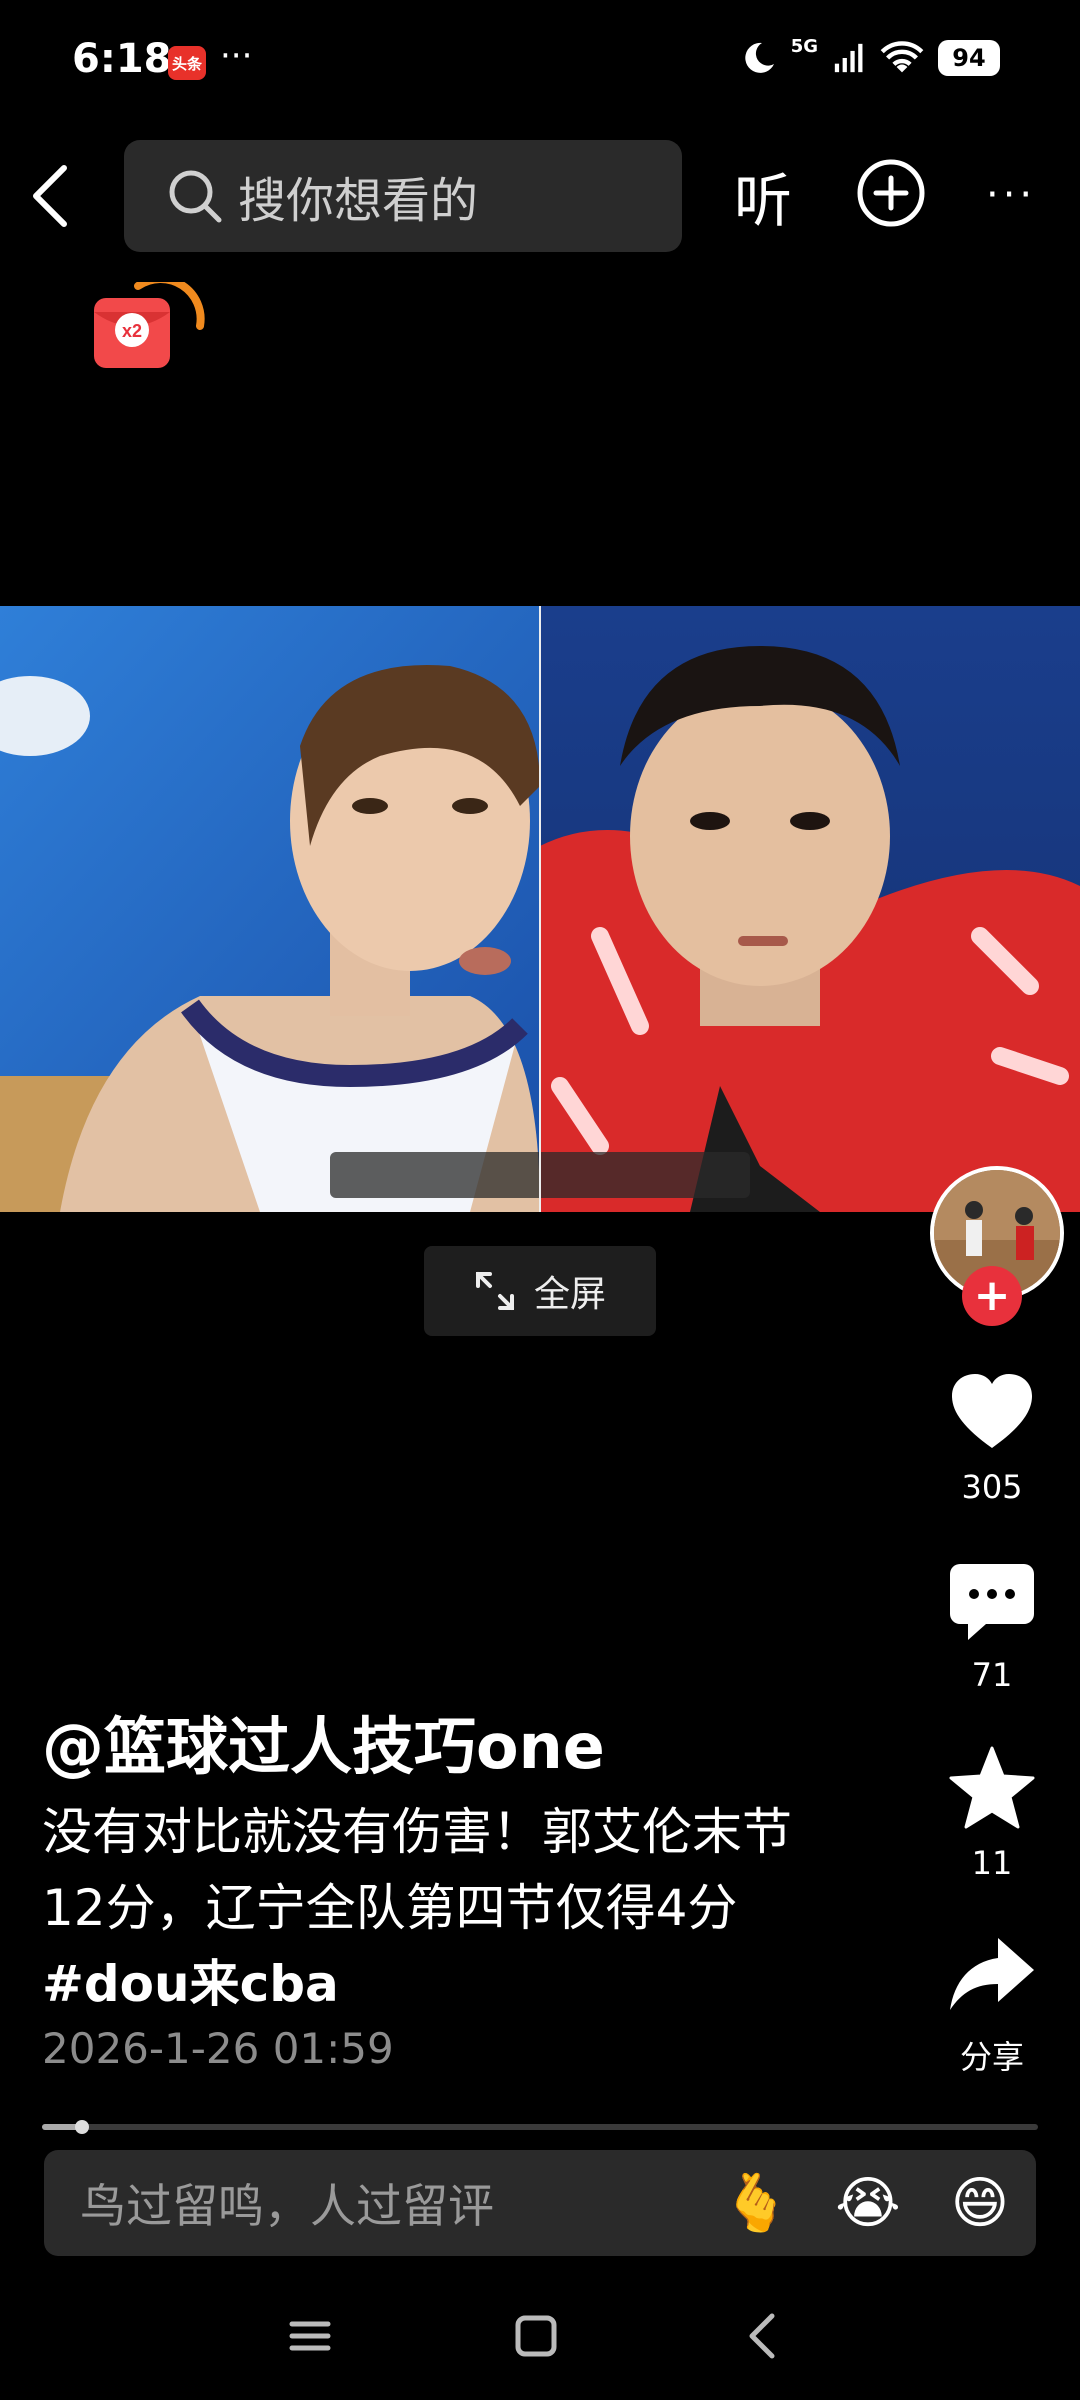 The image size is (1080, 2400). Describe the element at coordinates (310, 2336) in the screenshot. I see `menu-nav-icon` at that location.